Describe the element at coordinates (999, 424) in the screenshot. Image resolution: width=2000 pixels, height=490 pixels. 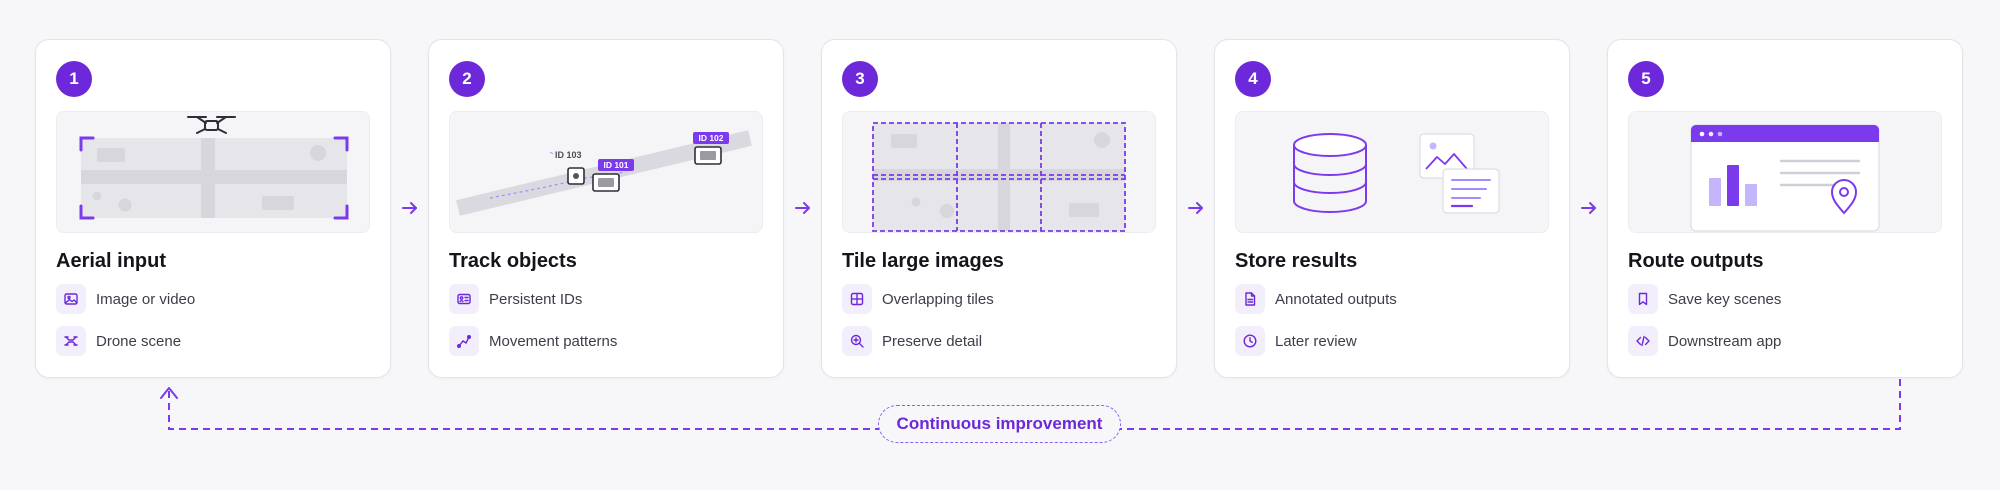
I see `continuous-improvement-label: Continuous improvement` at that location.